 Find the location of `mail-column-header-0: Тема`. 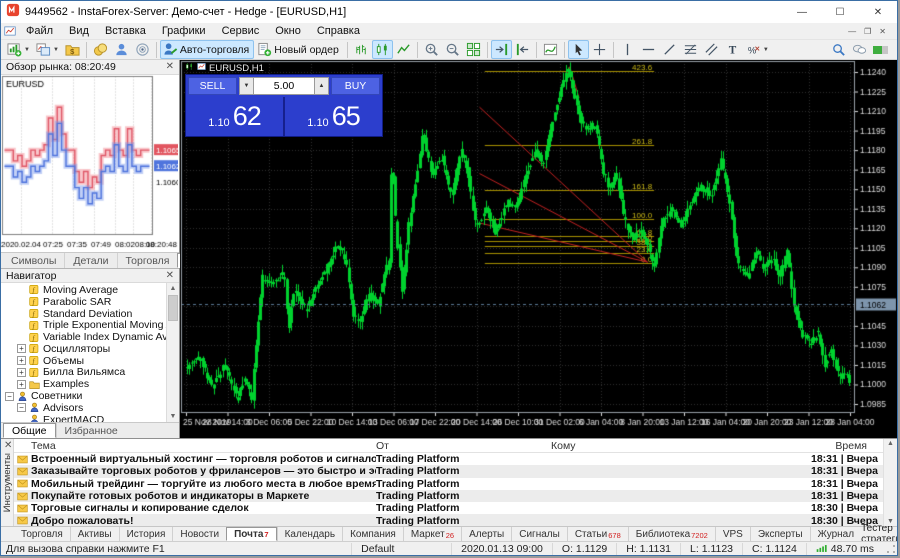

mail-column-header-0: Тема is located at coordinates (195, 446).